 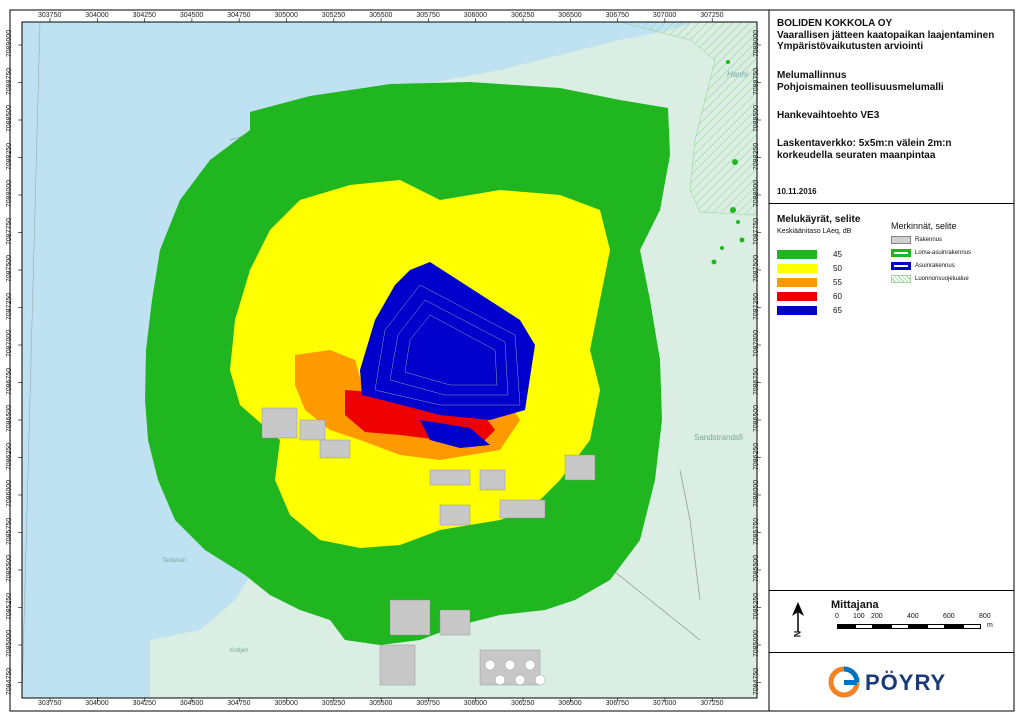 What do you see at coordinates (381, 15) in the screenshot?
I see `x-tick-label-top: 305500` at bounding box center [381, 15].